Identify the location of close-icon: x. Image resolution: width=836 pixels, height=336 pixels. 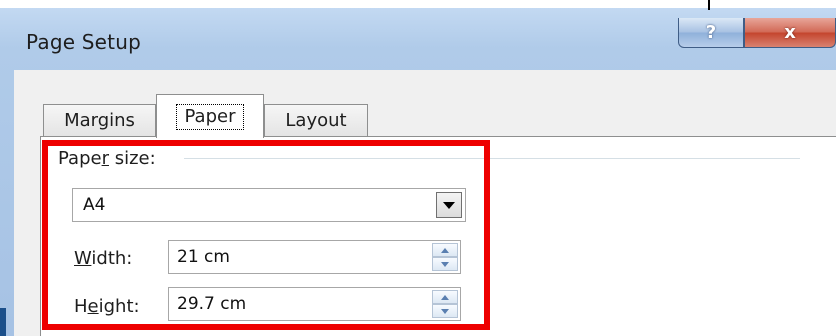
(790, 32).